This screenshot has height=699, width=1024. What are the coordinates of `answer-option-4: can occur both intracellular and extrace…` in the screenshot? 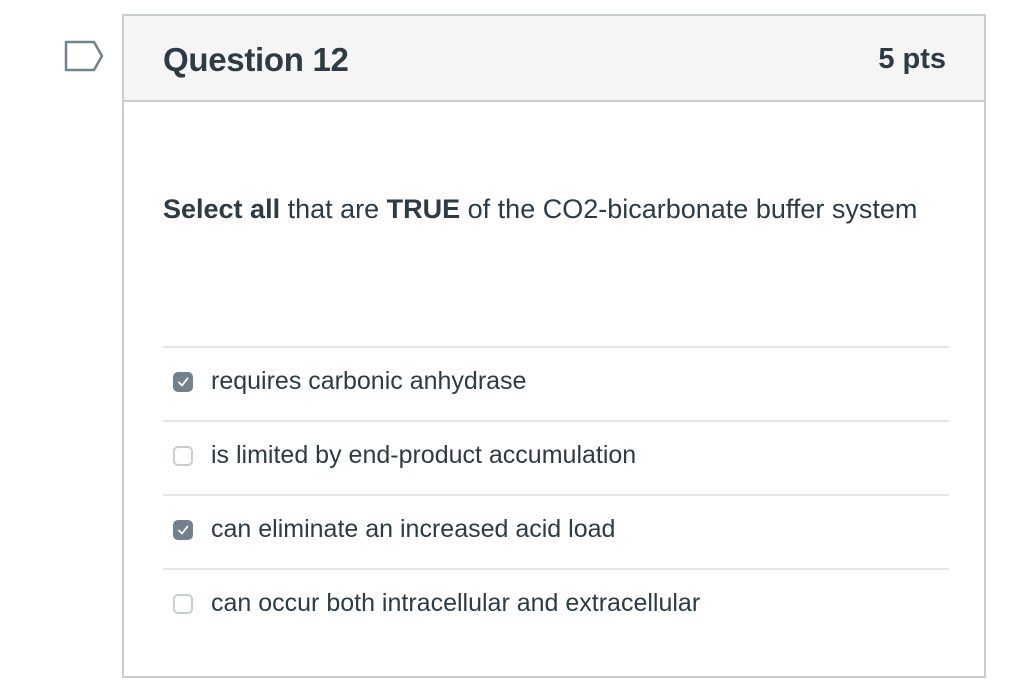 It's located at (556, 604).